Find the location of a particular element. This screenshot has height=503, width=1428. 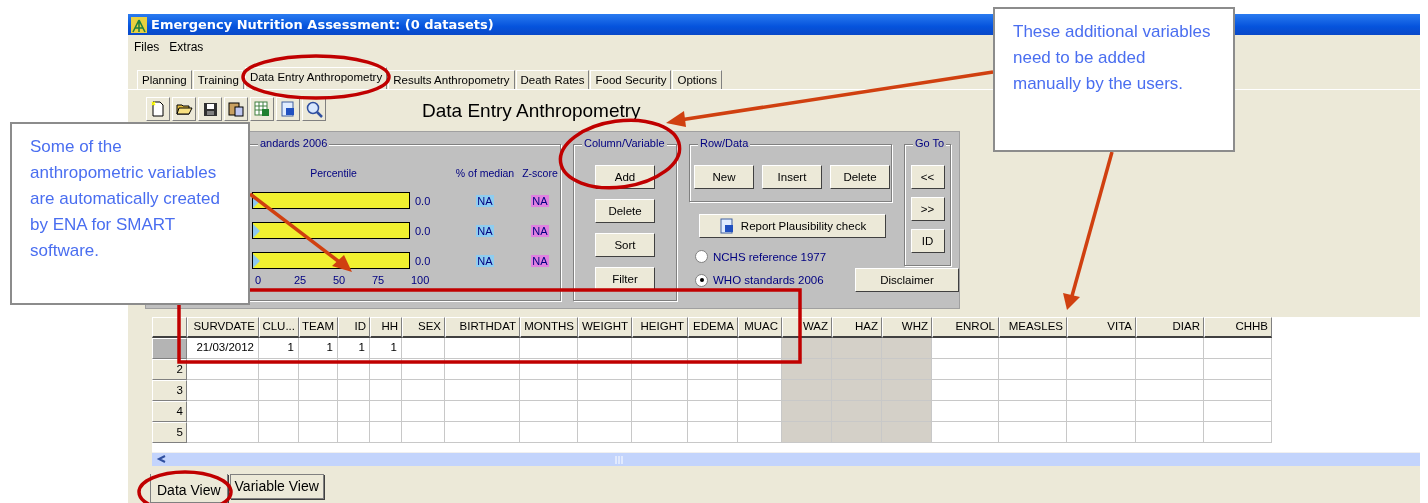

median-value: NA is located at coordinates (485, 260).